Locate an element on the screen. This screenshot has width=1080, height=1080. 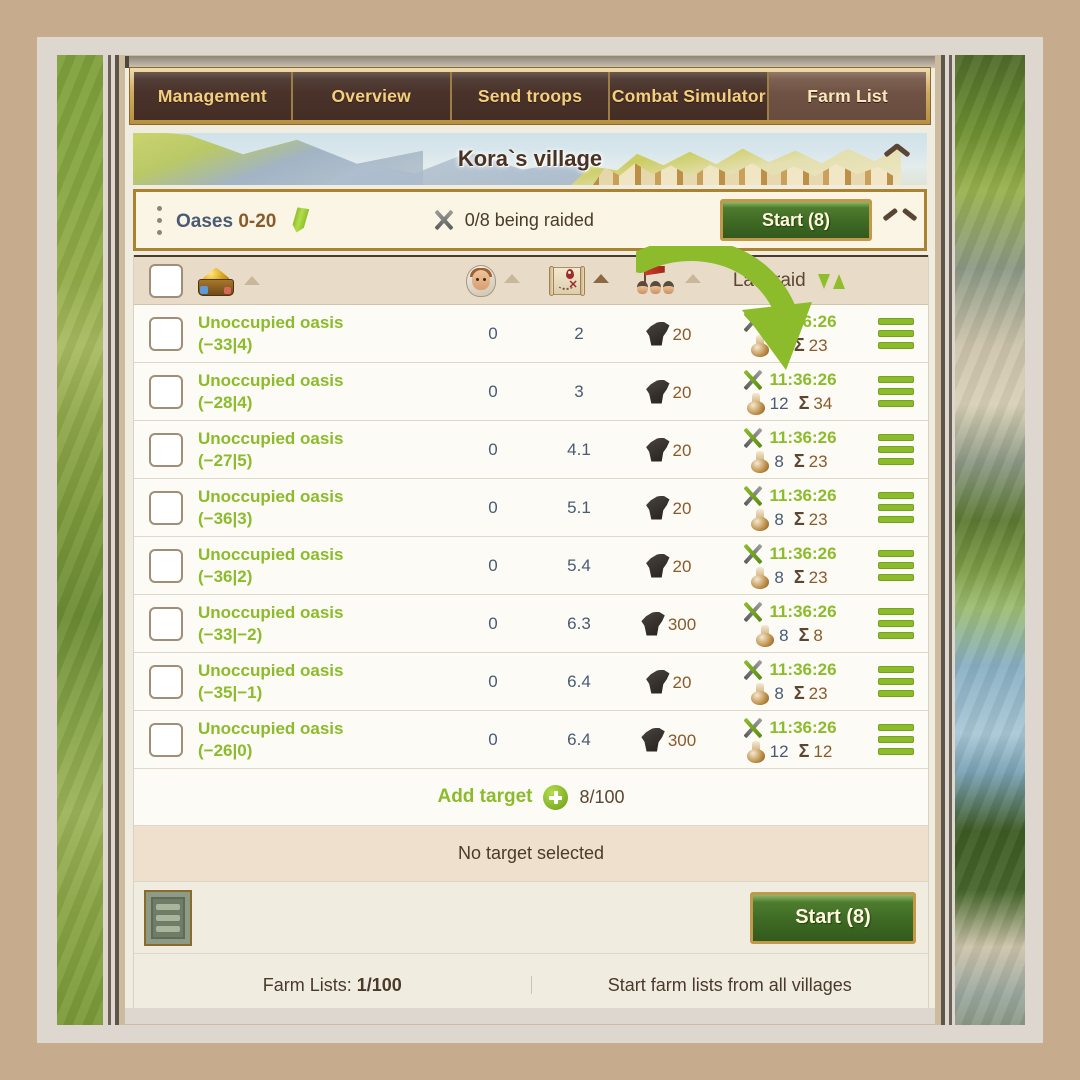
row-menu-cell is located at coordinates (896, 681).